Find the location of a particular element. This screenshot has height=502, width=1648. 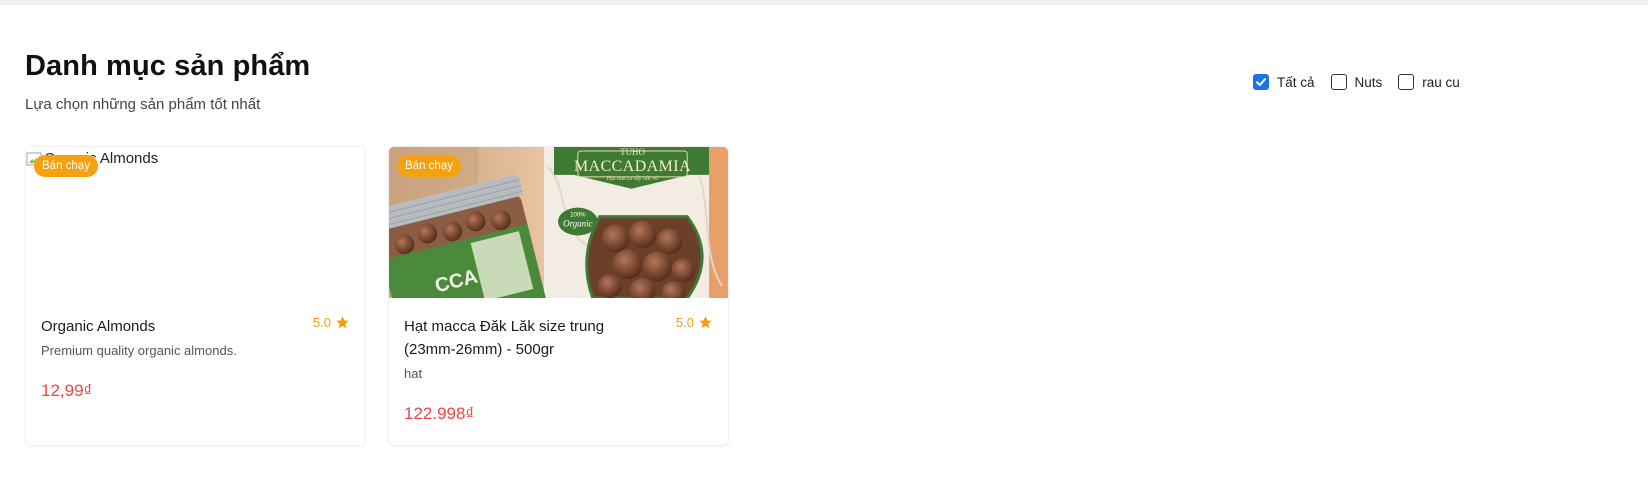

filter-rau-cu: rau cu is located at coordinates (1429, 82).